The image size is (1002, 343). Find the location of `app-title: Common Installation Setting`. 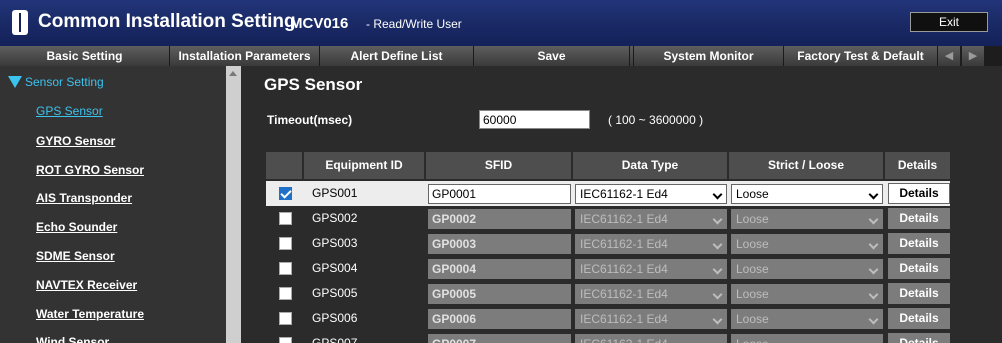

app-title: Common Installation Setting is located at coordinates (167, 21).